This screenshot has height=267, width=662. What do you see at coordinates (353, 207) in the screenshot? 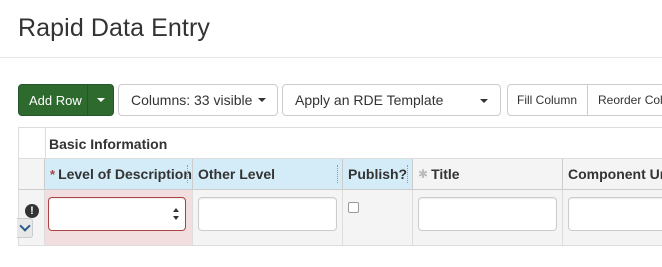
I see `publish-checkbox` at bounding box center [353, 207].